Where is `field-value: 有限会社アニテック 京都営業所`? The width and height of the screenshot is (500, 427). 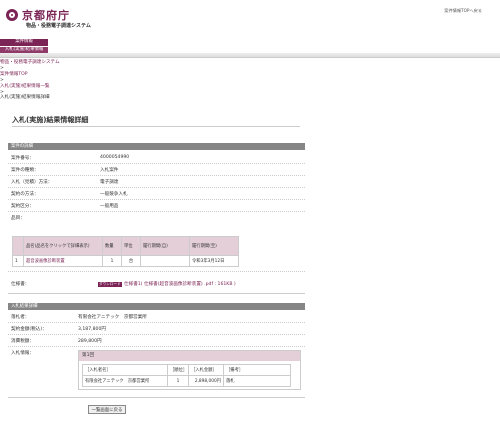
field-value: 有限会社アニテック 京都営業所 is located at coordinates (112, 317).